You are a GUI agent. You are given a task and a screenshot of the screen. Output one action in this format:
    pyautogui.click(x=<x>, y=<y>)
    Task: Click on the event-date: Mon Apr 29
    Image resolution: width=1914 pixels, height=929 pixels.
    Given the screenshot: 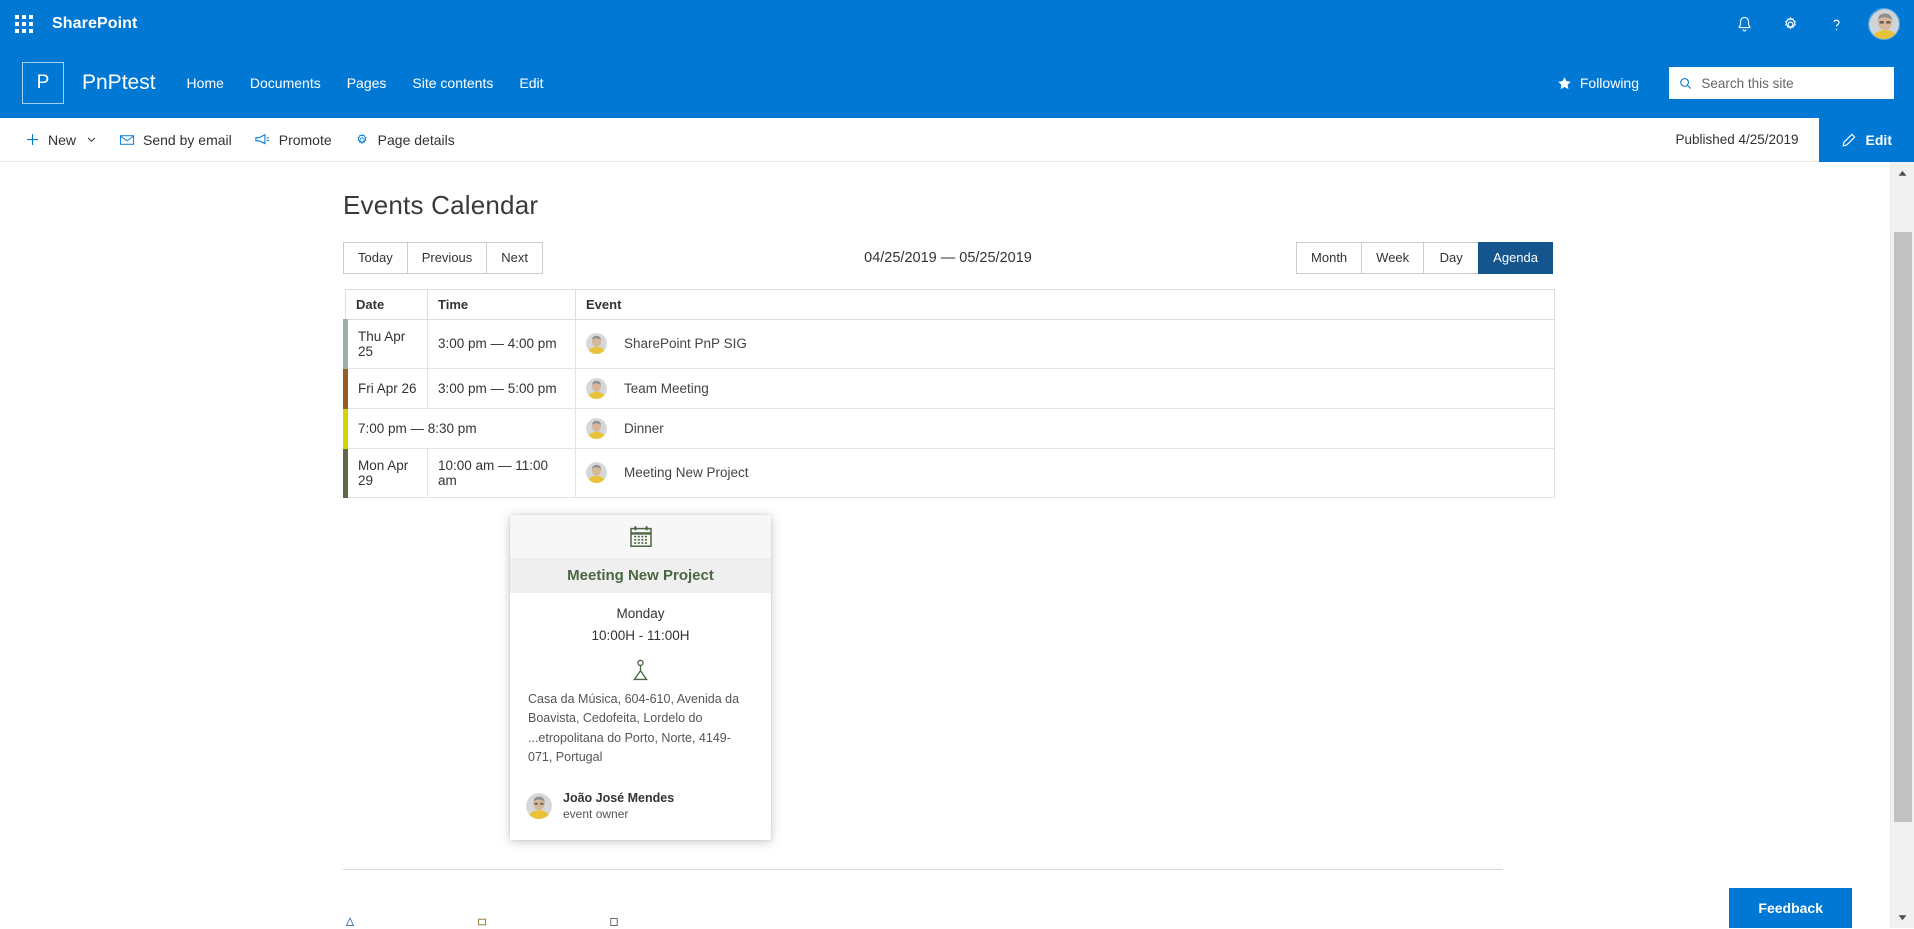 What is the action you would take?
    pyautogui.click(x=385, y=473)
    